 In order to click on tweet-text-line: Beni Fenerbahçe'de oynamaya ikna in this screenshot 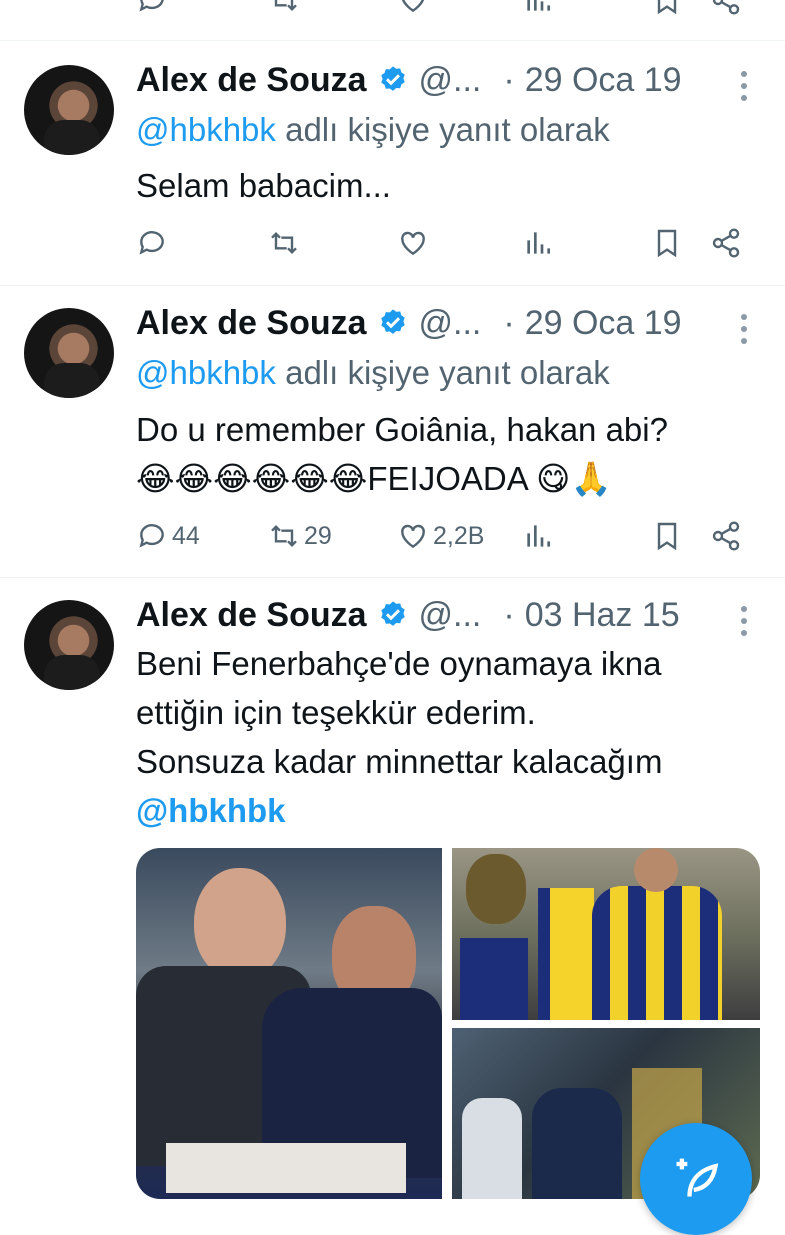, I will do `click(399, 663)`.